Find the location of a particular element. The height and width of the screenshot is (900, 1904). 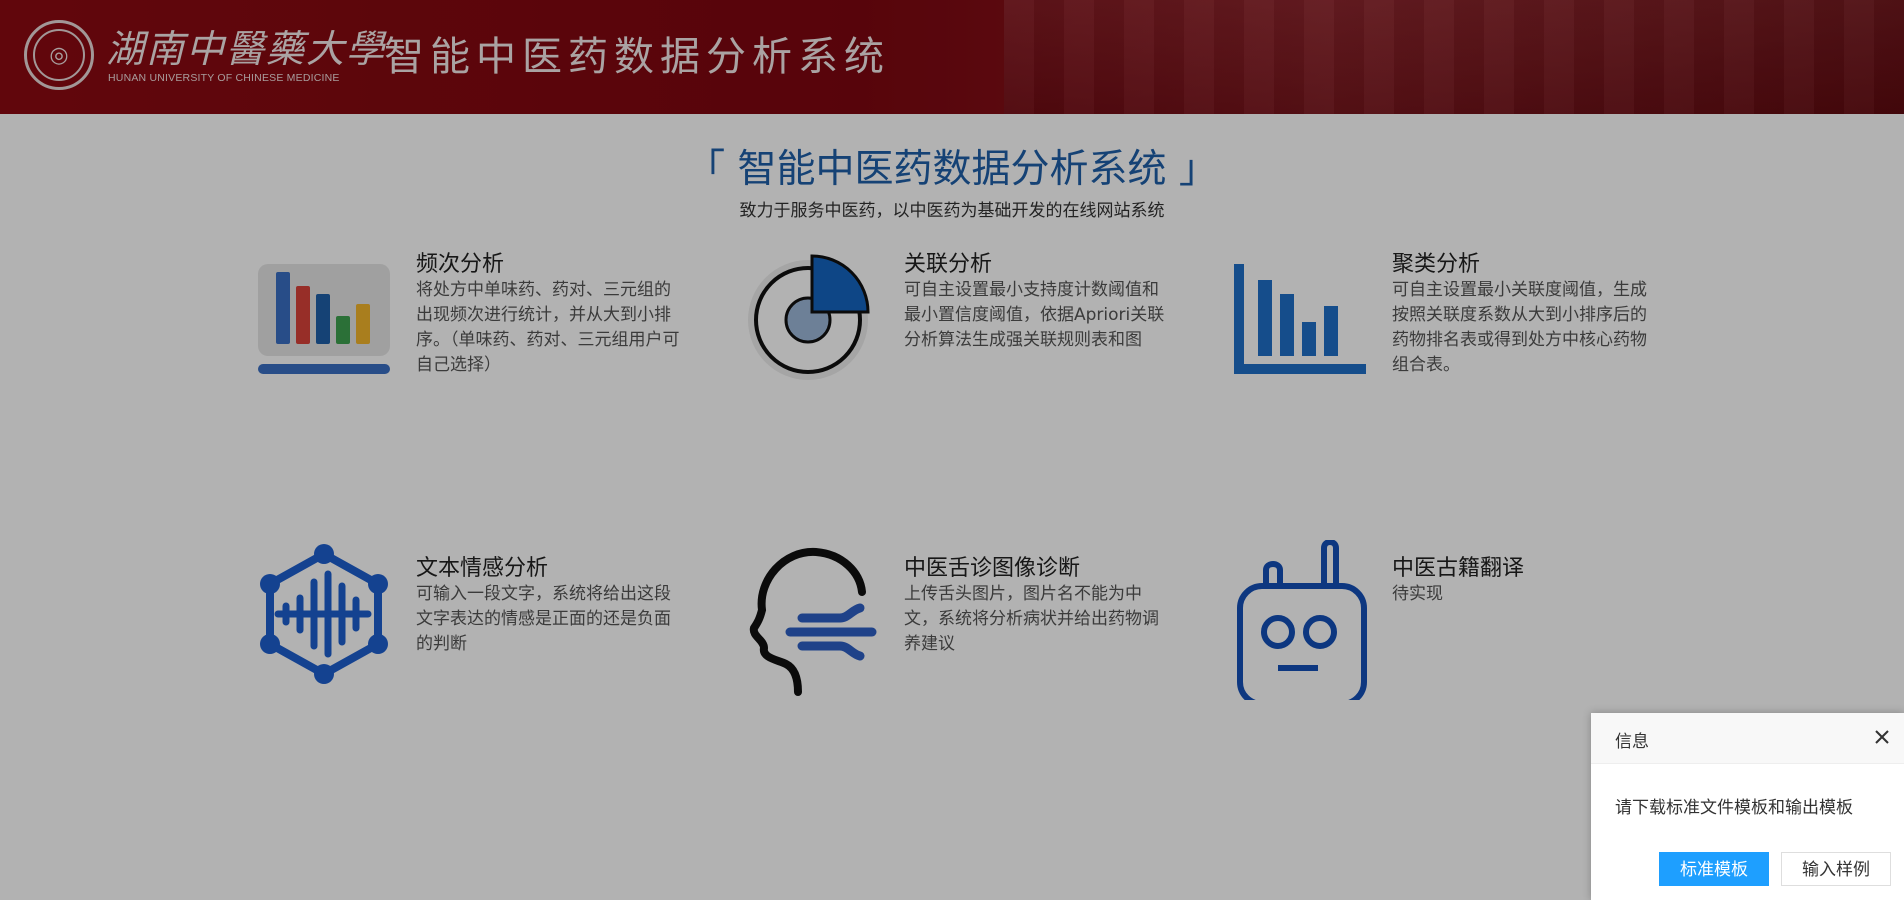

input-sample-button: 输入样例 is located at coordinates (1836, 869).